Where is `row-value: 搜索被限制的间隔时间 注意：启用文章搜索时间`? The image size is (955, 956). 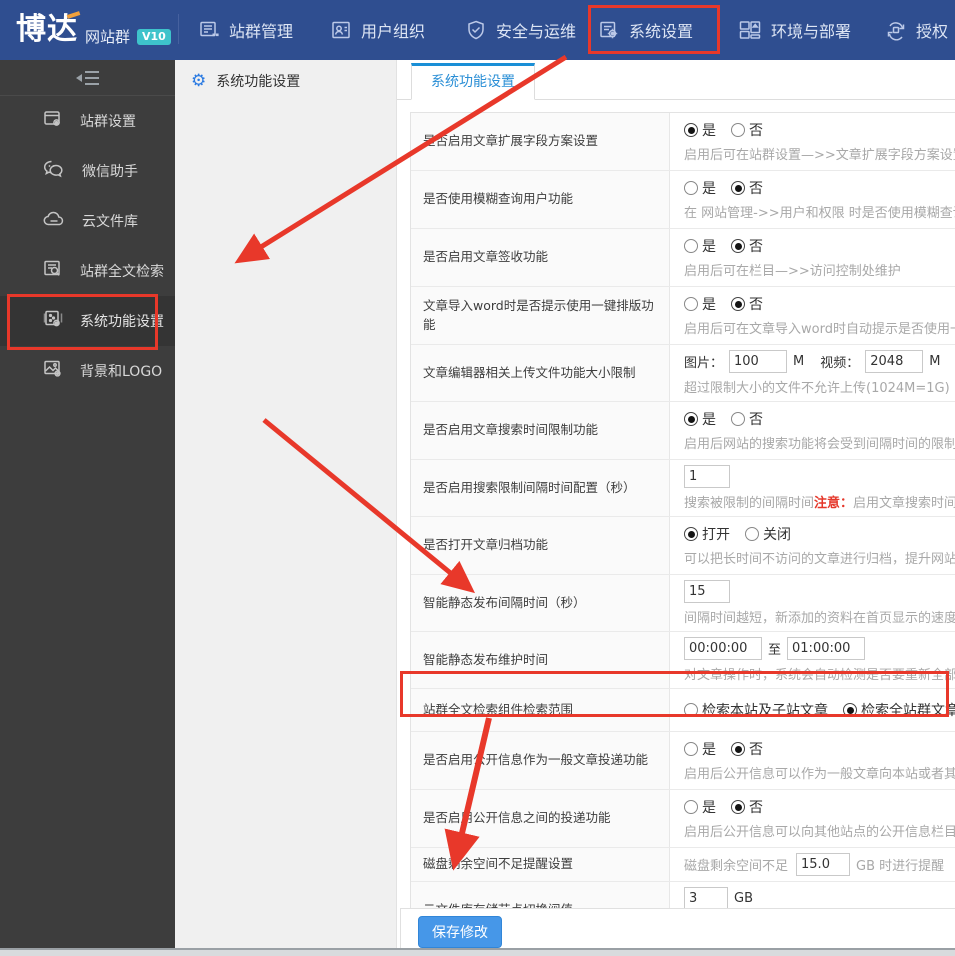
row-value: 搜索被限制的间隔时间 注意：启用文章搜索时间 is located at coordinates (812, 488).